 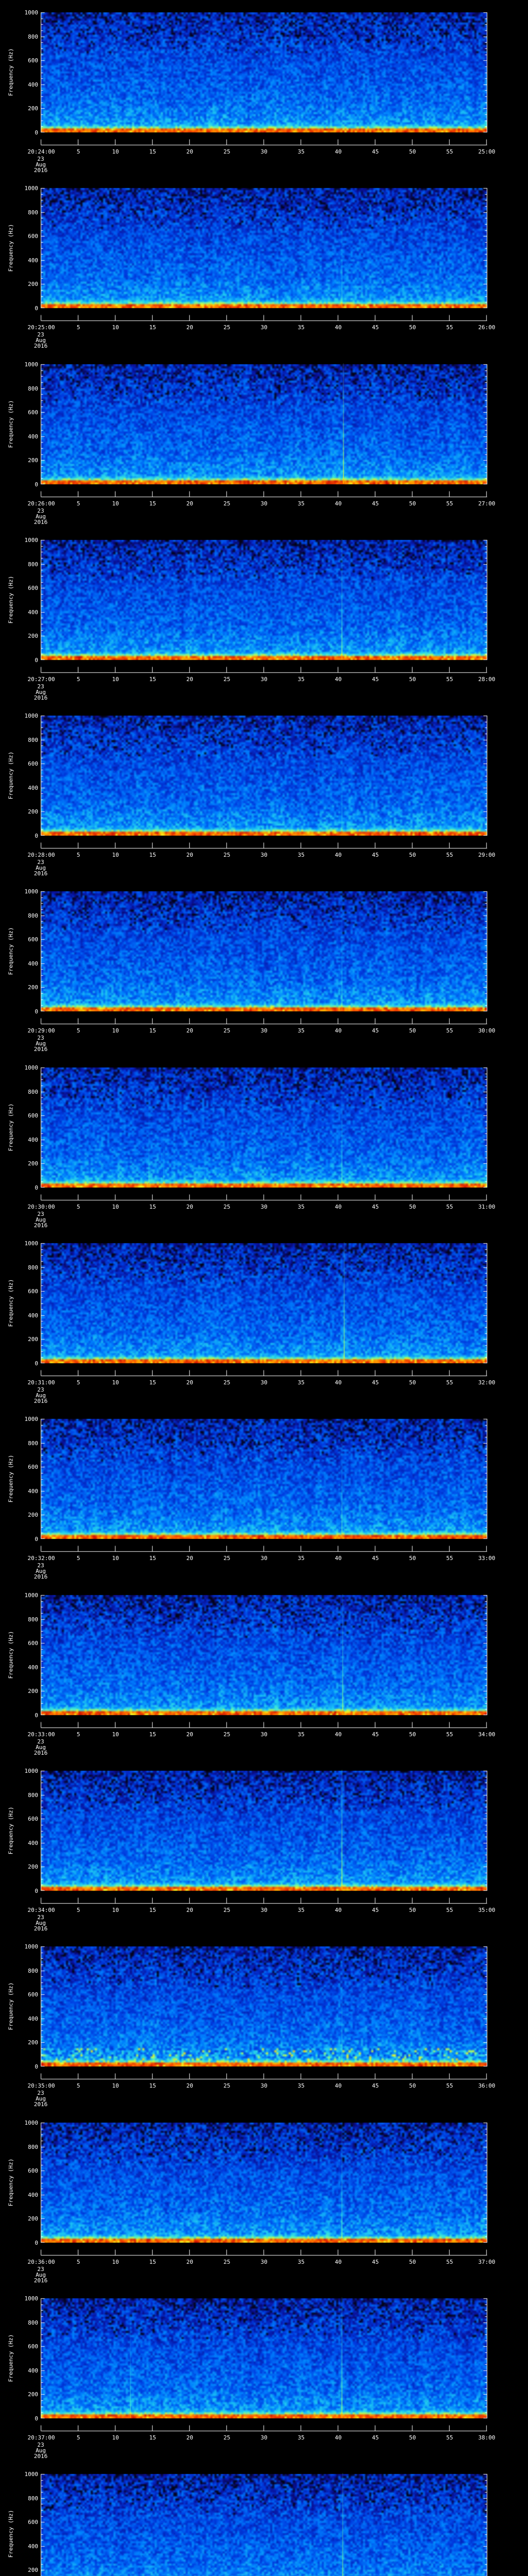 I want to click on x-start-time-label: 20:28:00, so click(x=41, y=855).